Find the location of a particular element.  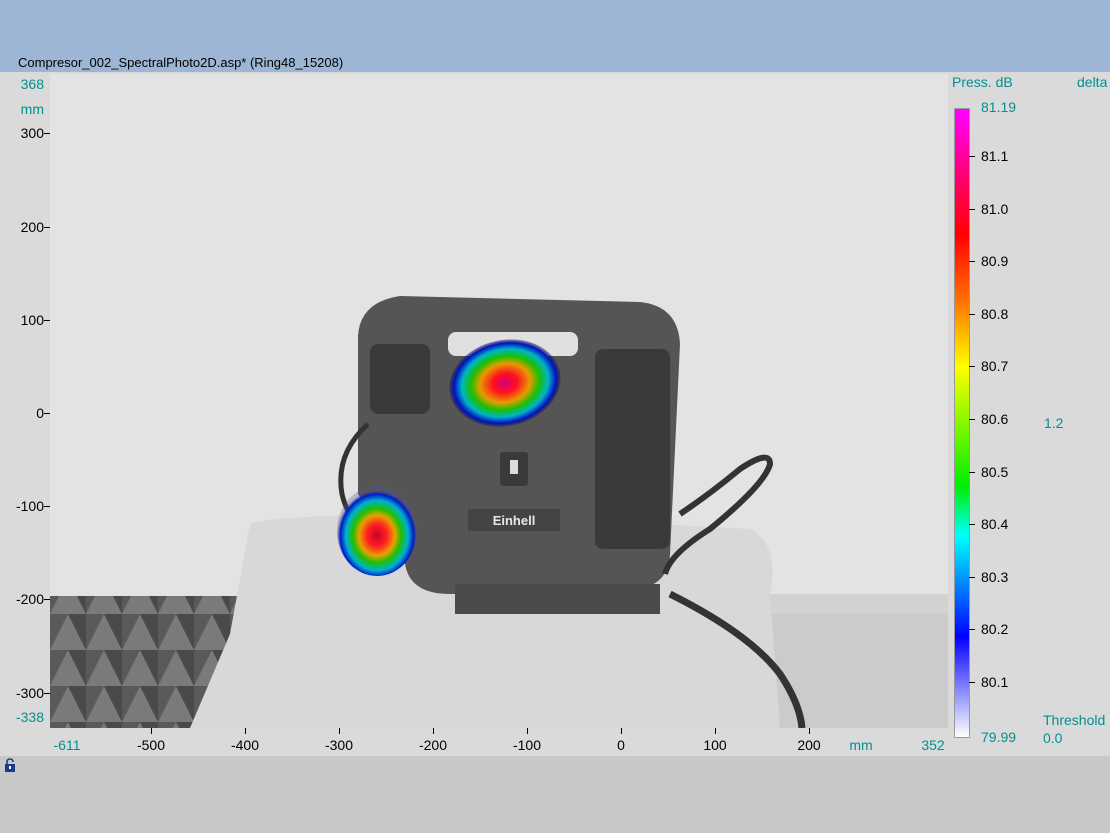

y-axis-max-label: 368 is located at coordinates (32, 84).